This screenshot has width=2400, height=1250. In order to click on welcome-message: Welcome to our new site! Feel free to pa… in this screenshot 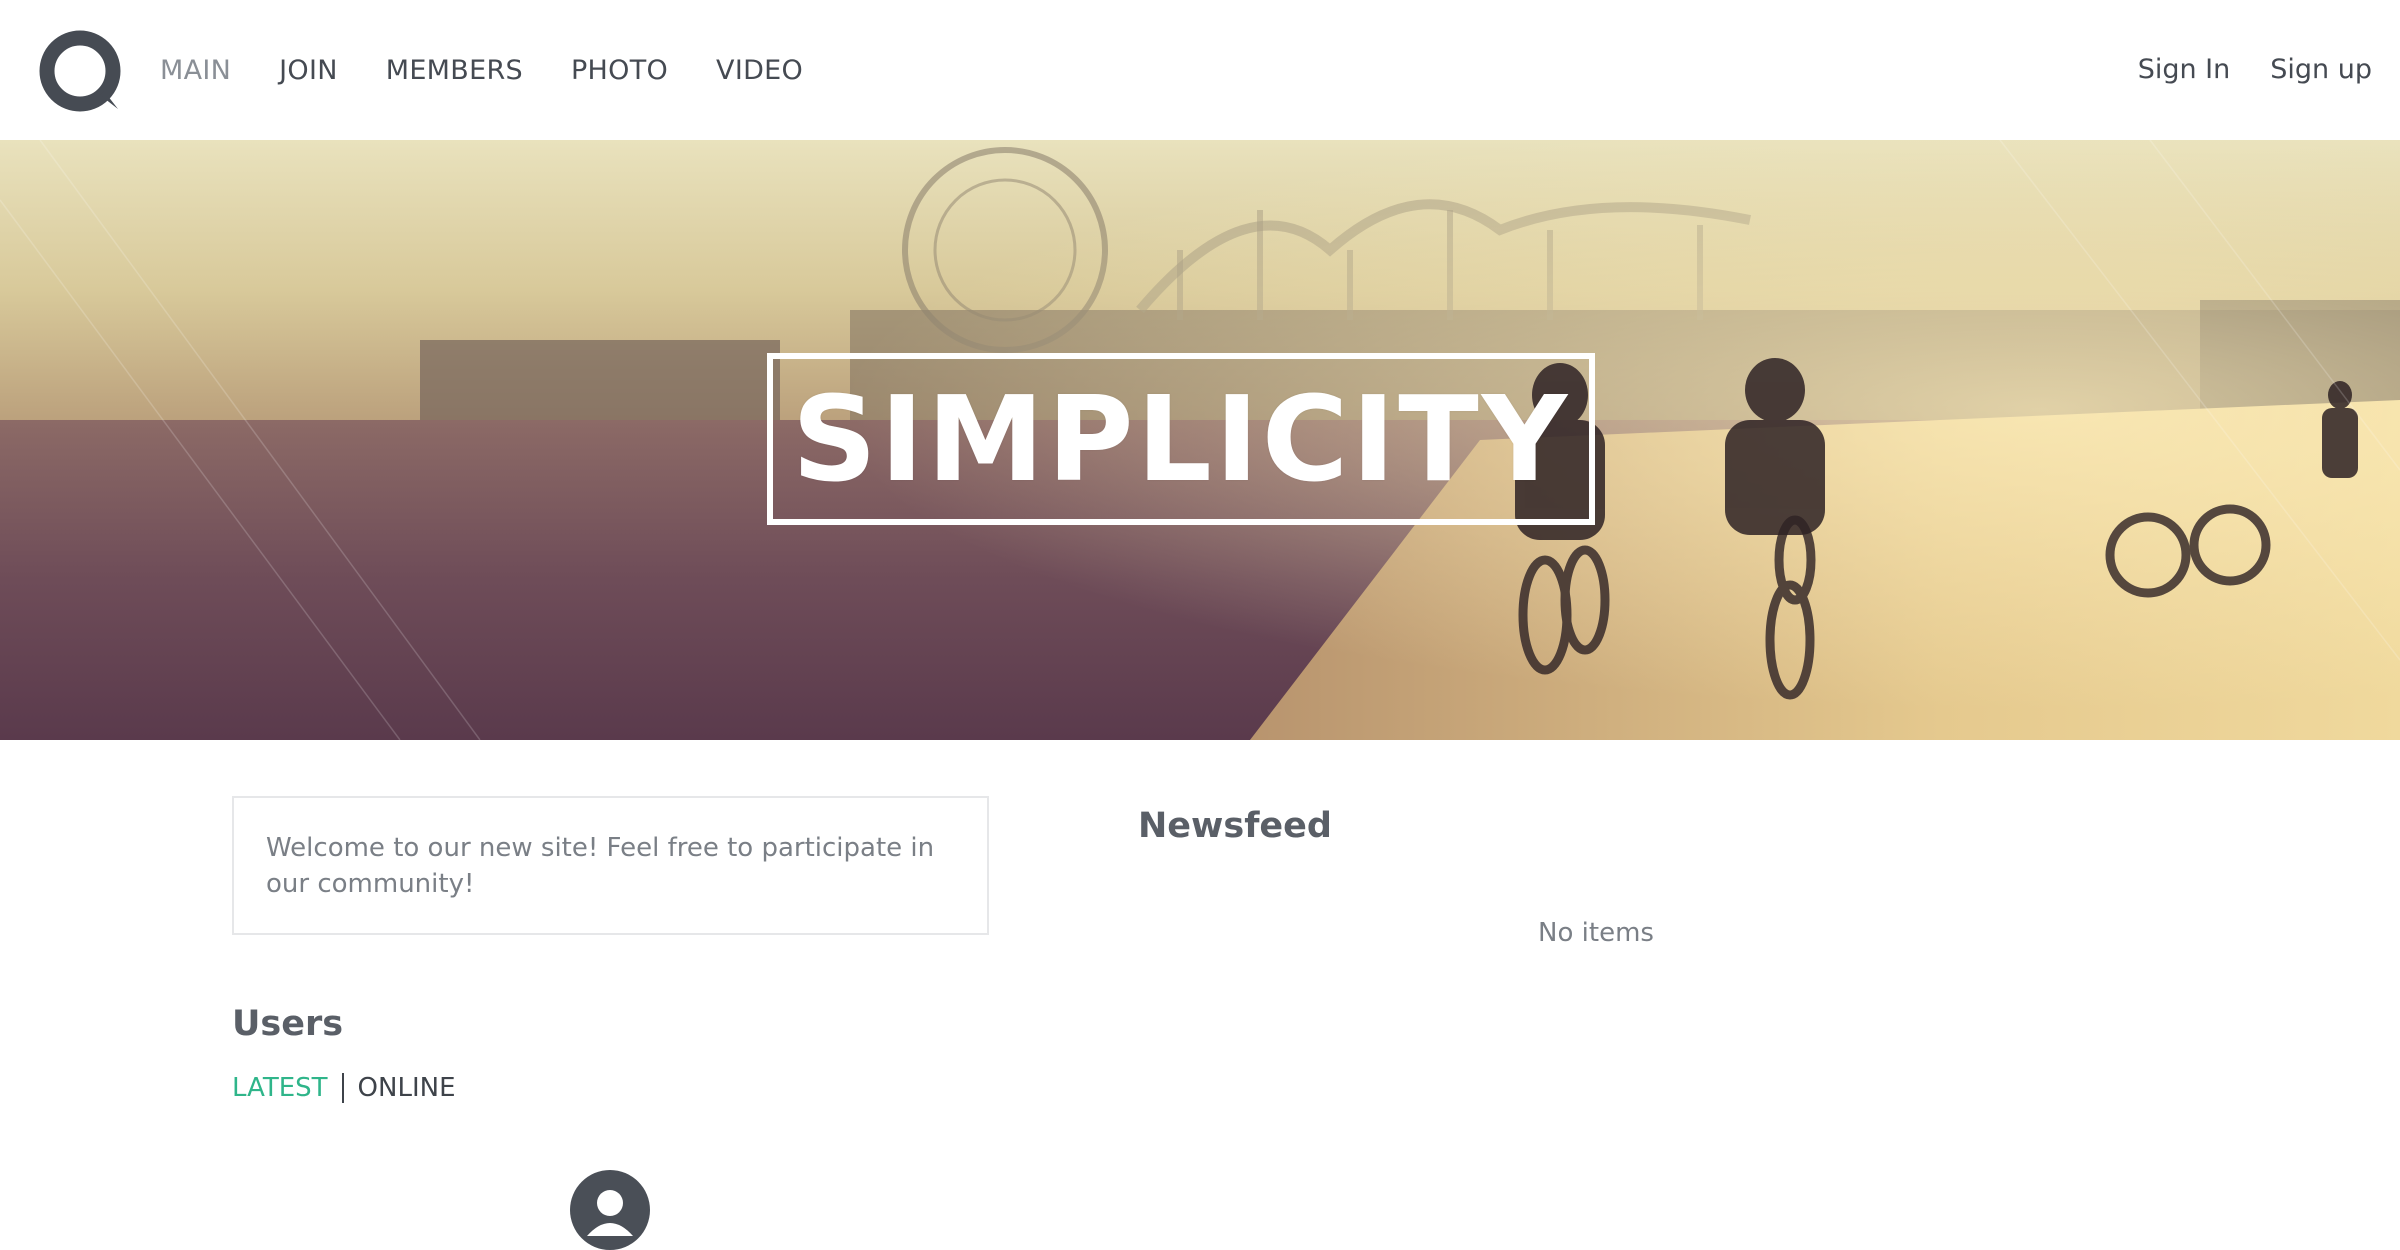, I will do `click(610, 865)`.